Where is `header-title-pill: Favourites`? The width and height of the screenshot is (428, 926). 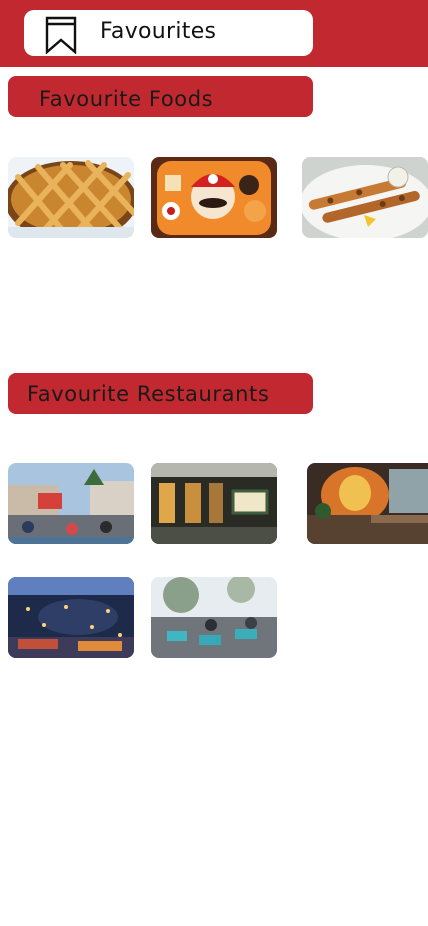
header-title-pill: Favourites is located at coordinates (168, 33).